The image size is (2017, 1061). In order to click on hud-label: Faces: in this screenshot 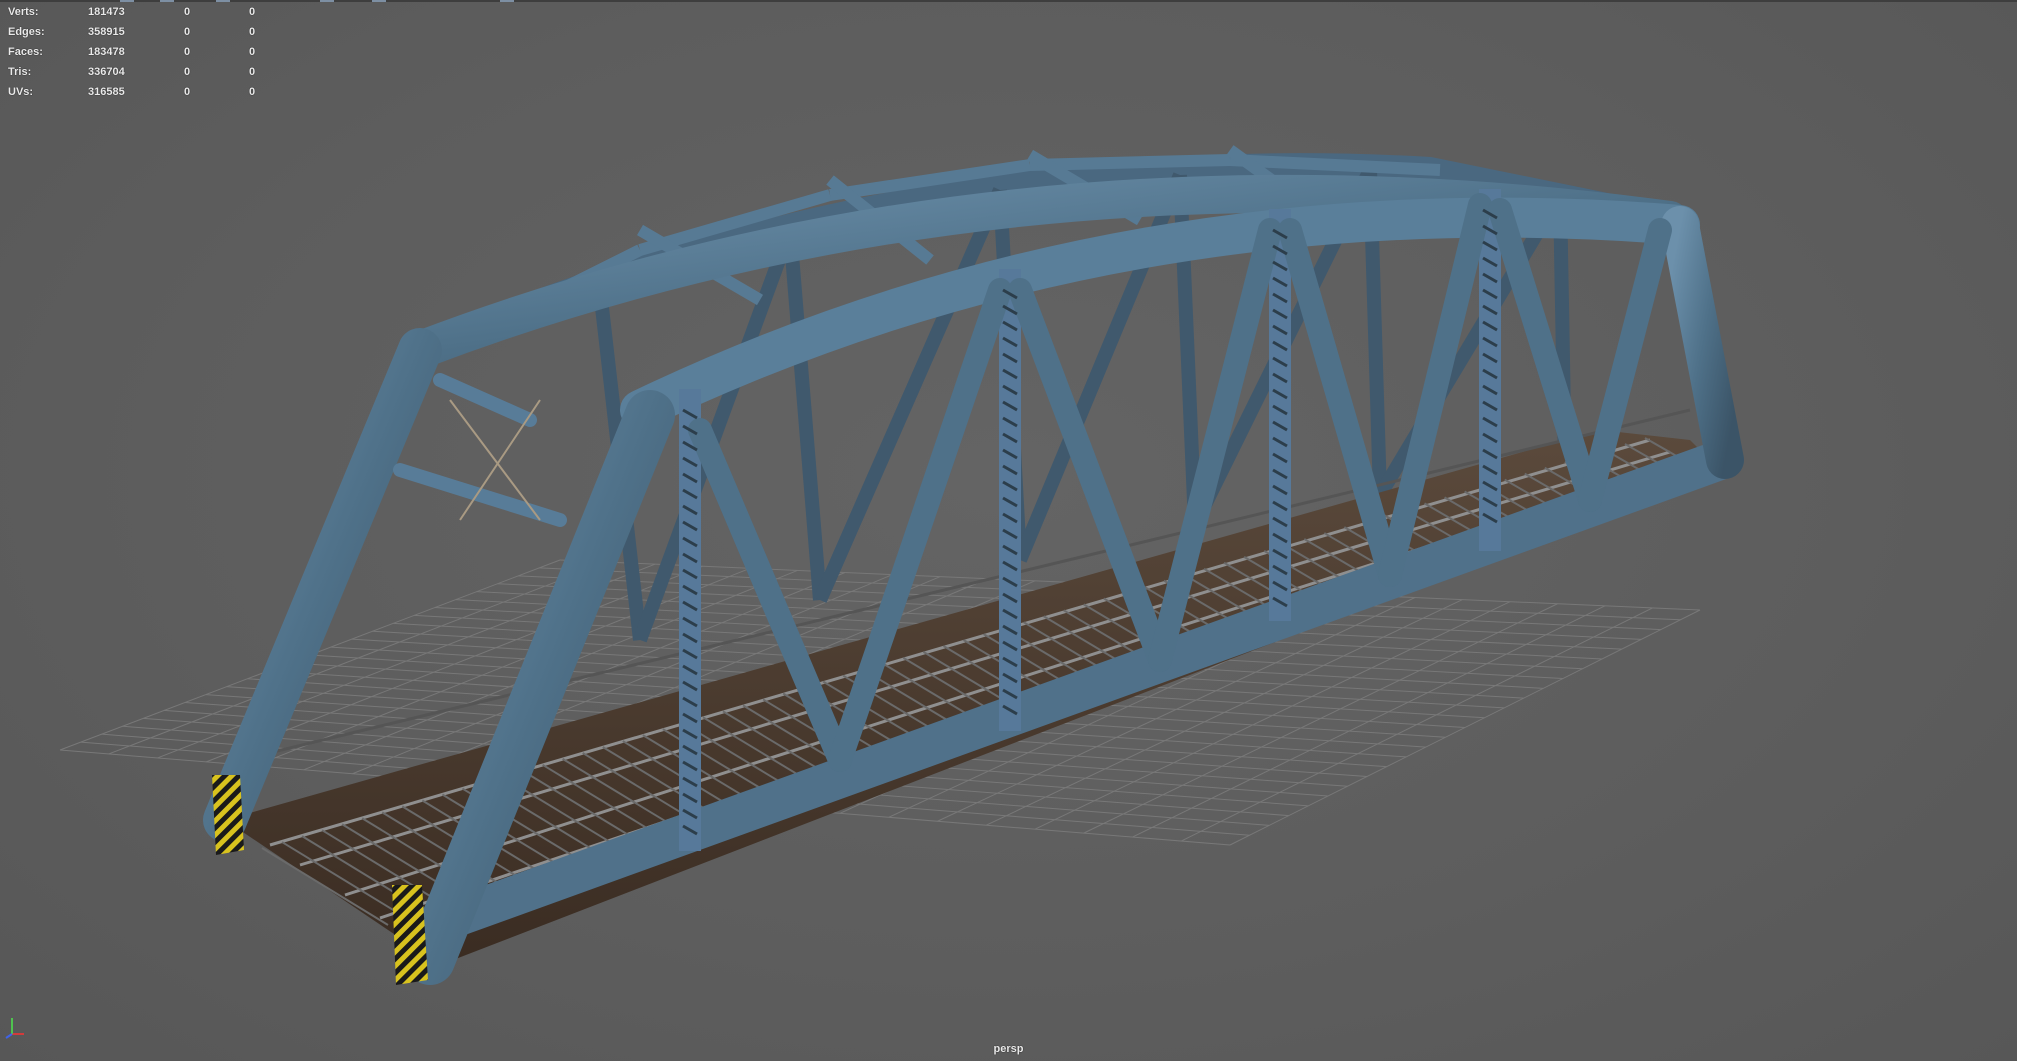, I will do `click(25, 52)`.